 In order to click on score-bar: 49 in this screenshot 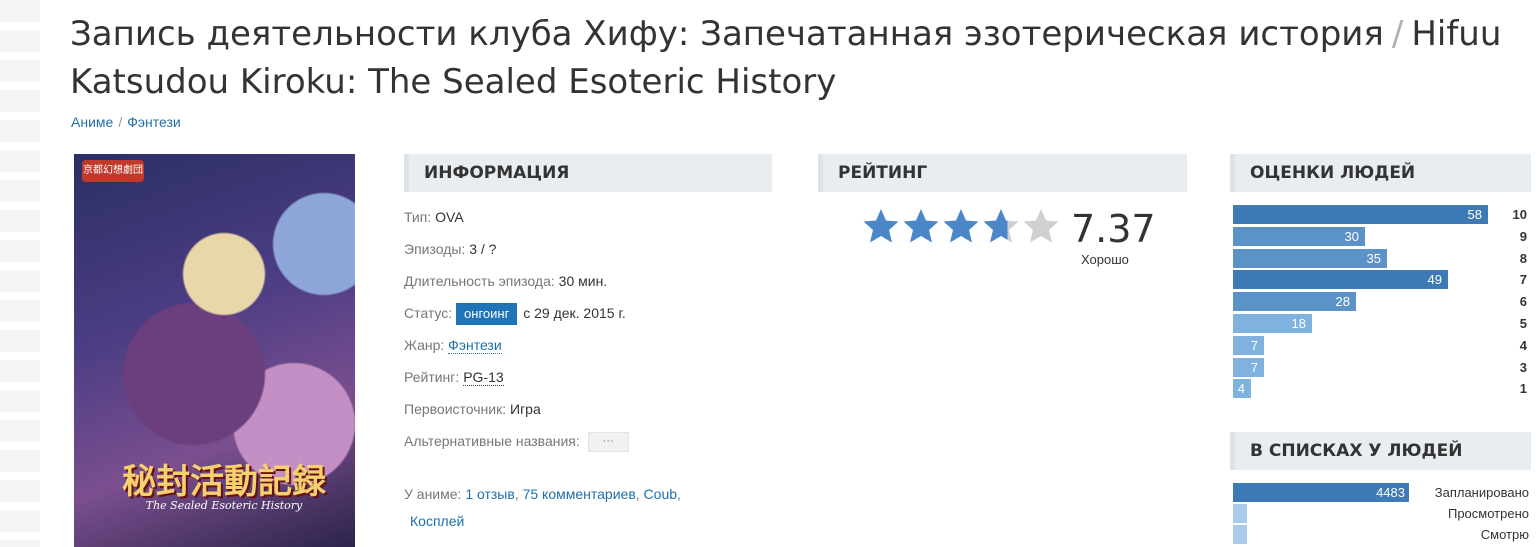, I will do `click(1340, 280)`.